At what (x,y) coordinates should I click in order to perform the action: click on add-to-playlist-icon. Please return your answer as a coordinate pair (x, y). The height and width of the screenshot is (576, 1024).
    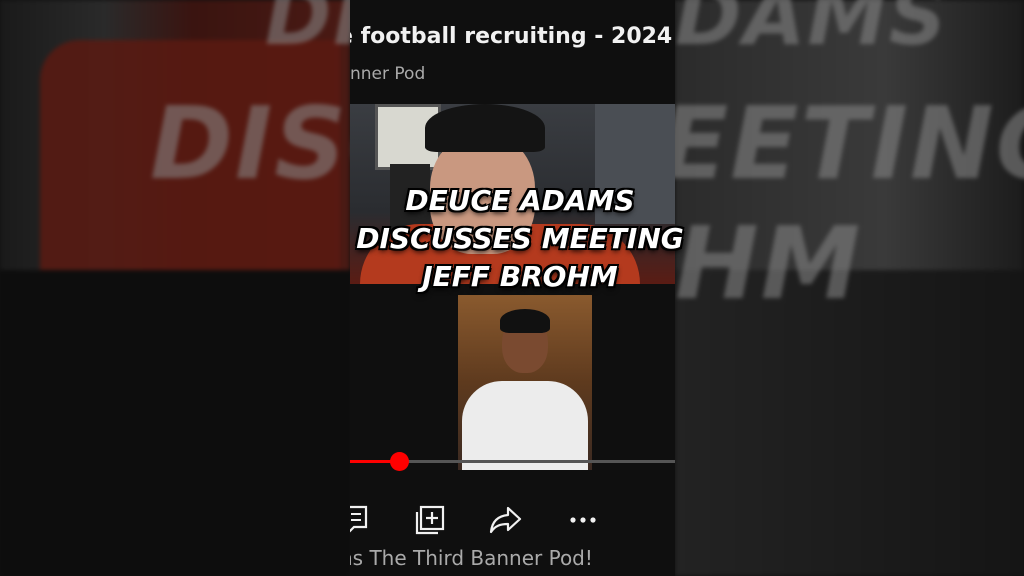
    Looking at the image, I should click on (430, 520).